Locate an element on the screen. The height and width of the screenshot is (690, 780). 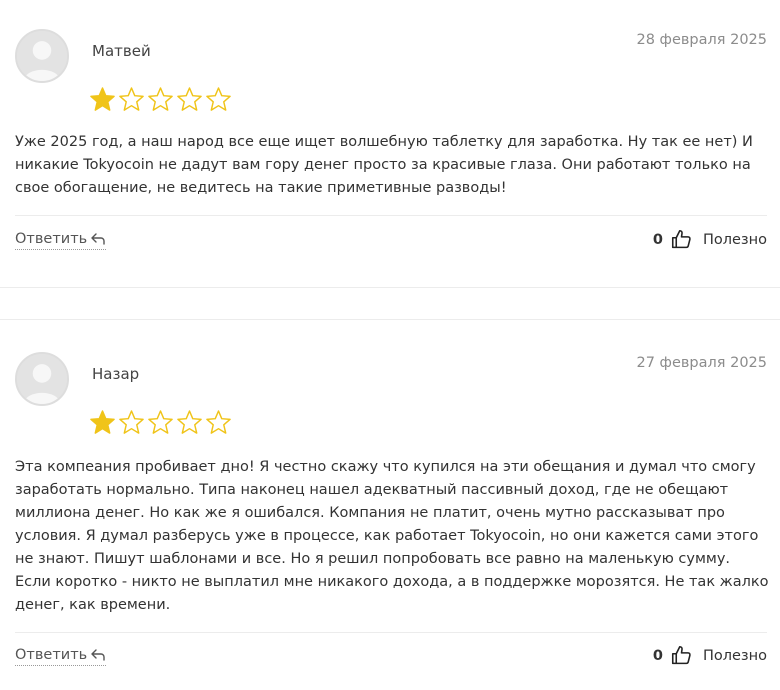
review-author: Матвей is located at coordinates (121, 51).